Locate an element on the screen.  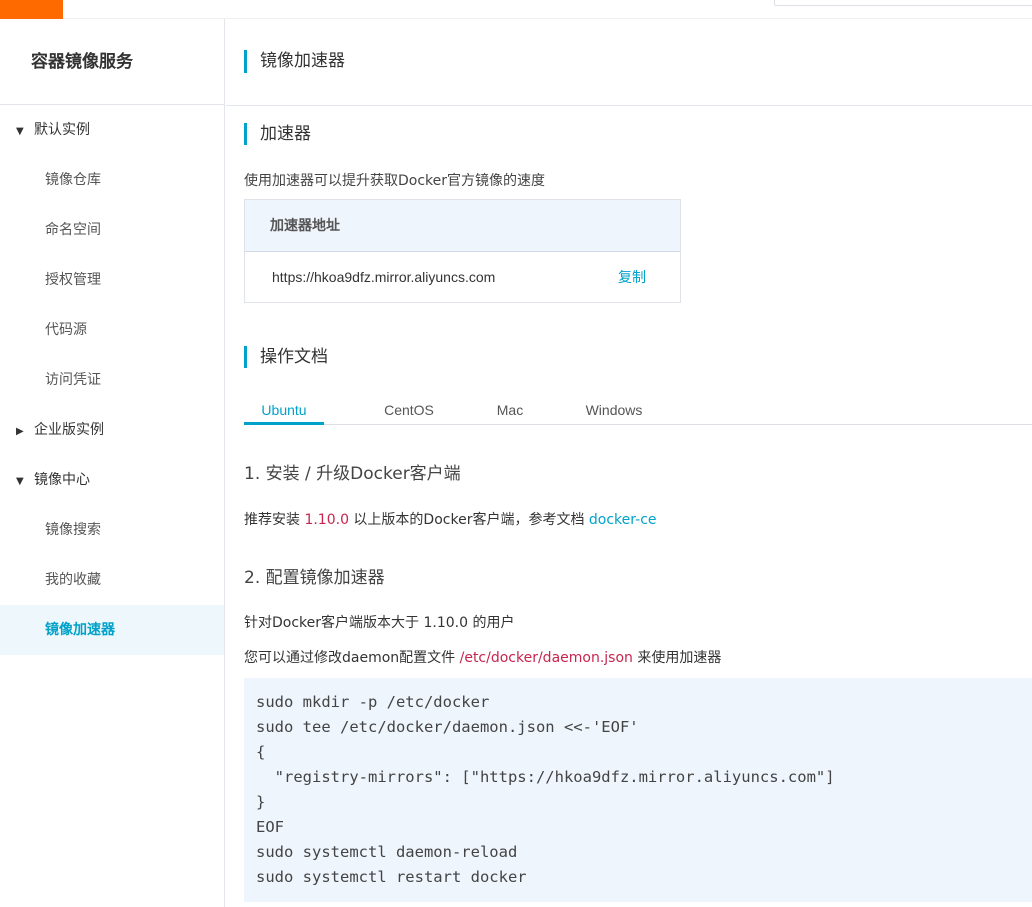
table-header: 加速器地址 is located at coordinates (462, 226).